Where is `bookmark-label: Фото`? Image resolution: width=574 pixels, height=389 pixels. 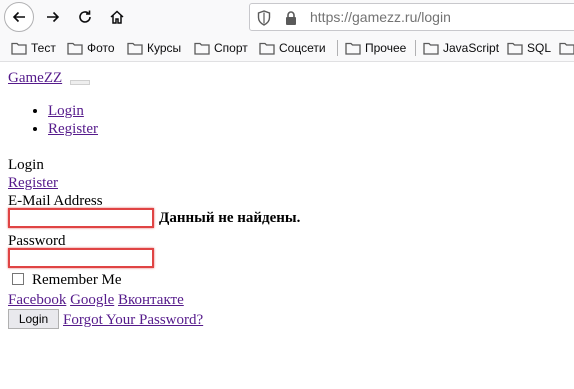
bookmark-label: Фото is located at coordinates (101, 48).